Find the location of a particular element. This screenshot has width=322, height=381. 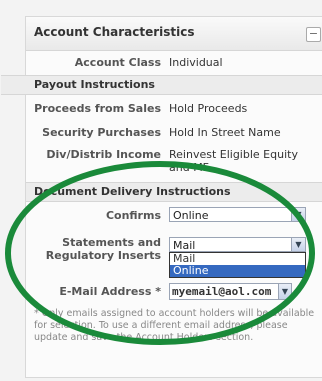

panel-title: Account Characteristics is located at coordinates (114, 32).